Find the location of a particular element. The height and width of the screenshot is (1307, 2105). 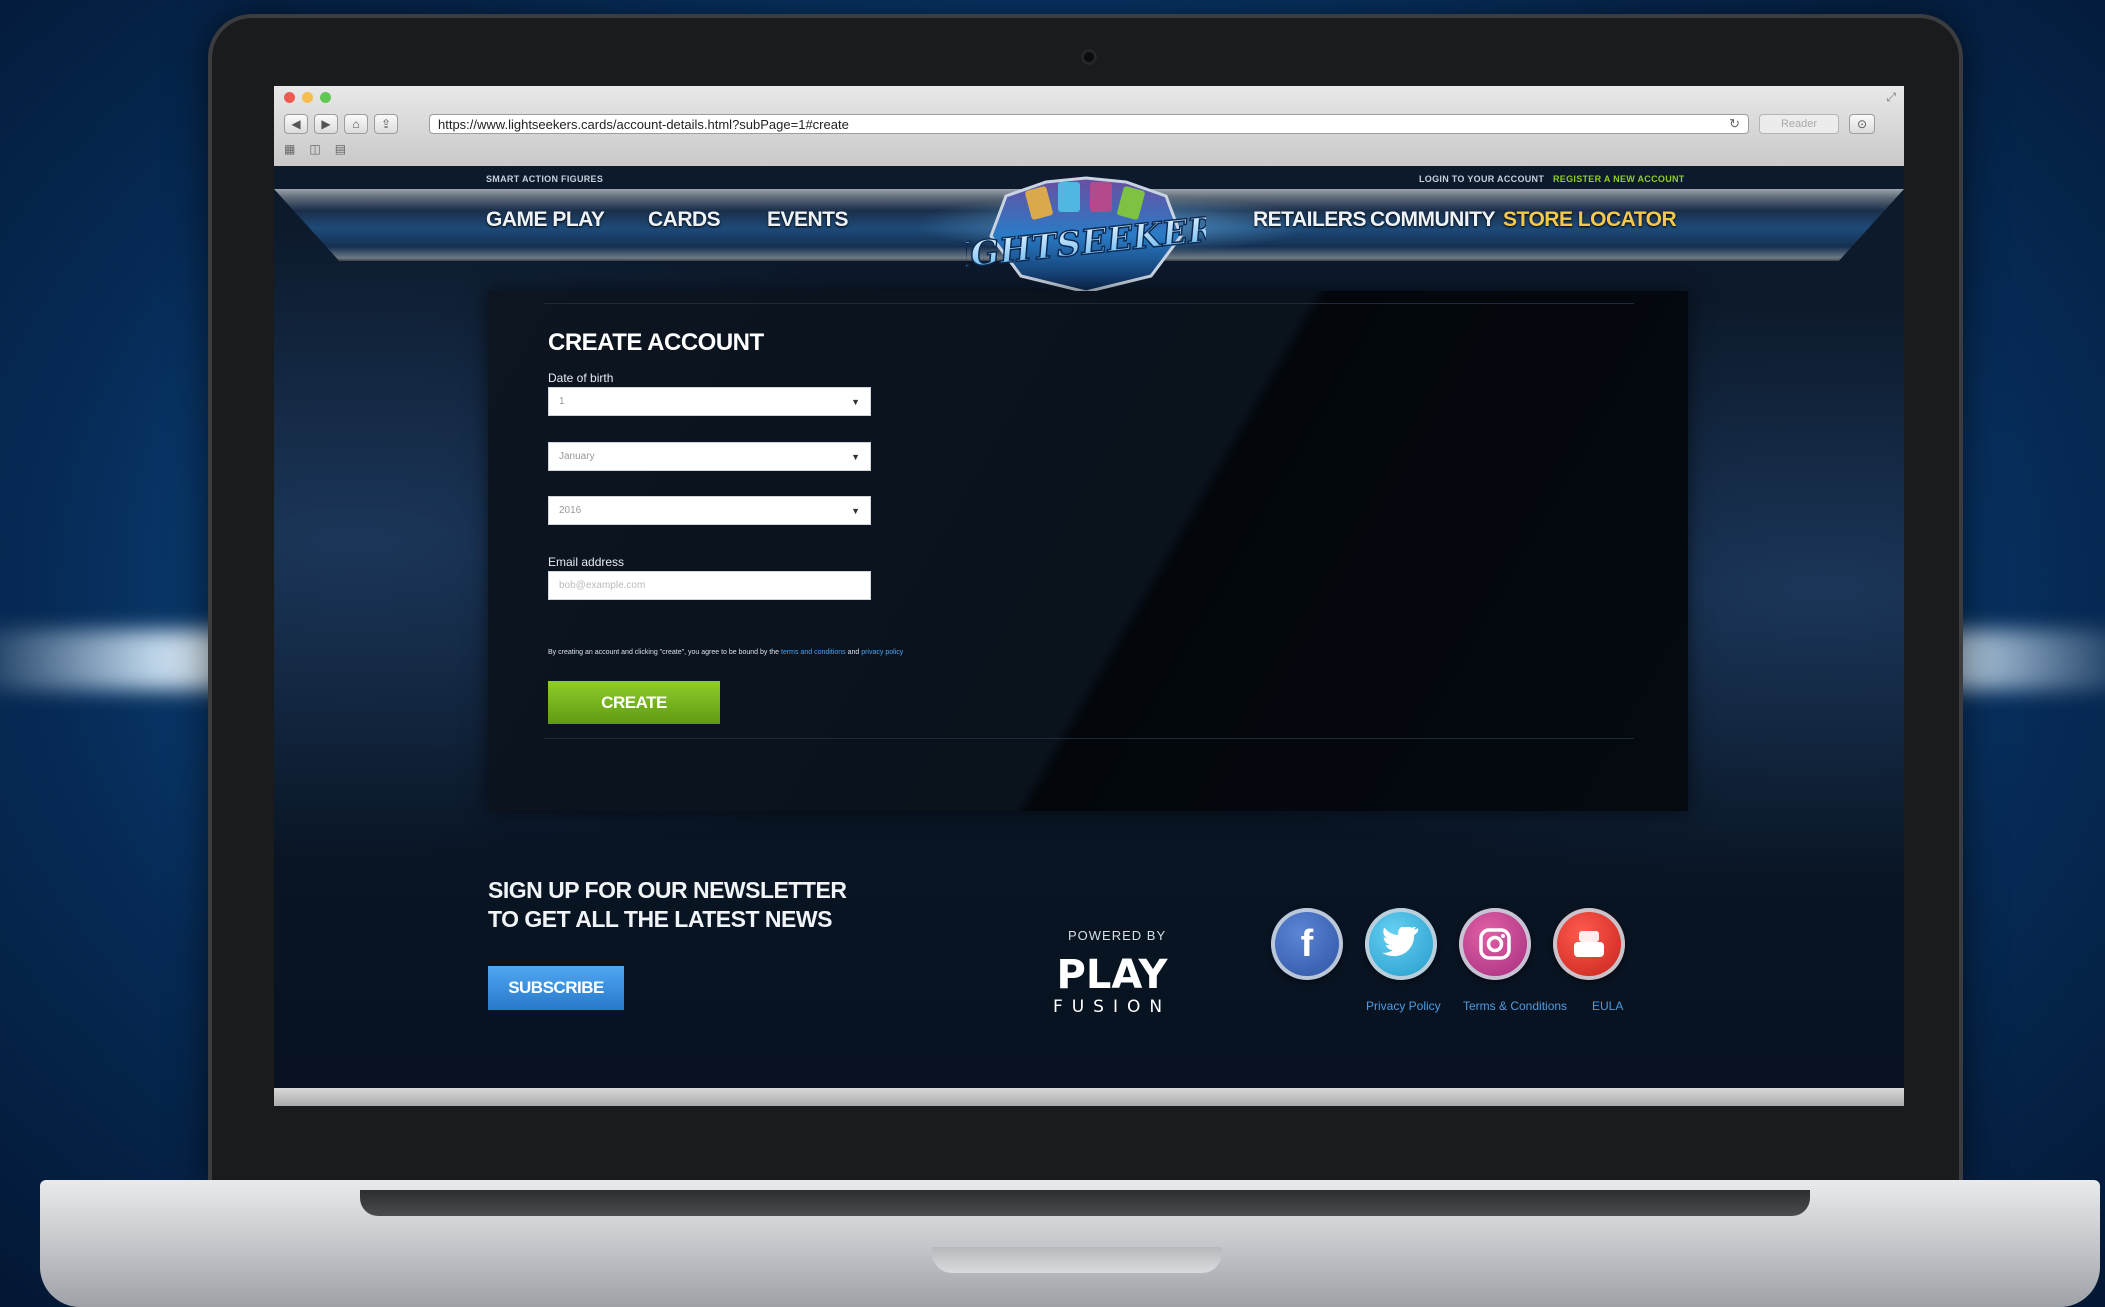

forward-button: ▶ is located at coordinates (326, 124).